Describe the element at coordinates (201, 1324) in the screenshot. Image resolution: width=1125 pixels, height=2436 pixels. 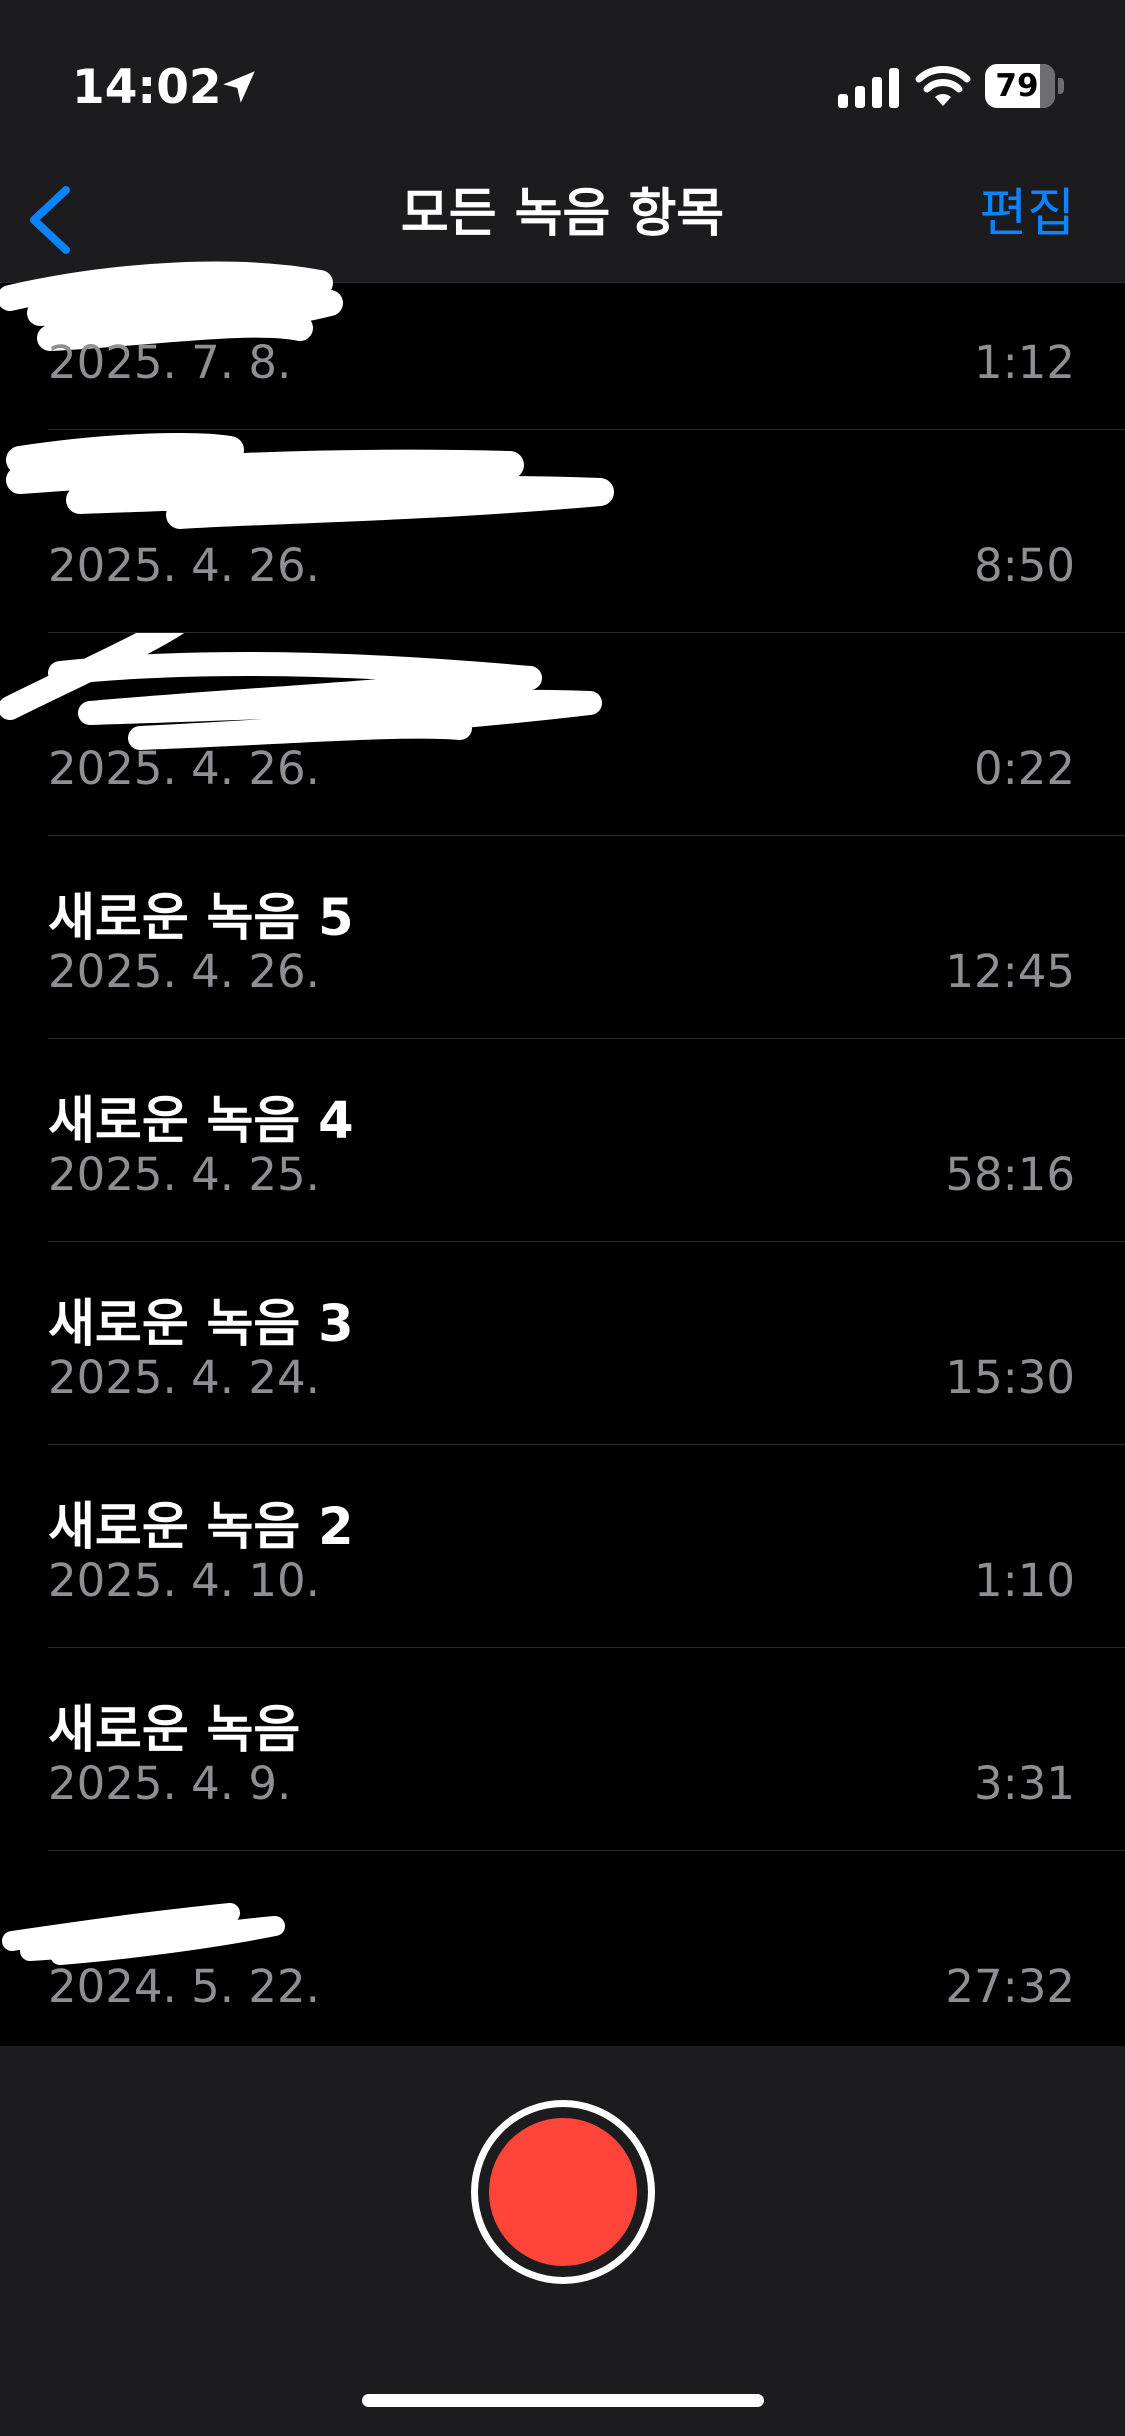
I see `recording-title: 새로운 녹음 3` at that location.